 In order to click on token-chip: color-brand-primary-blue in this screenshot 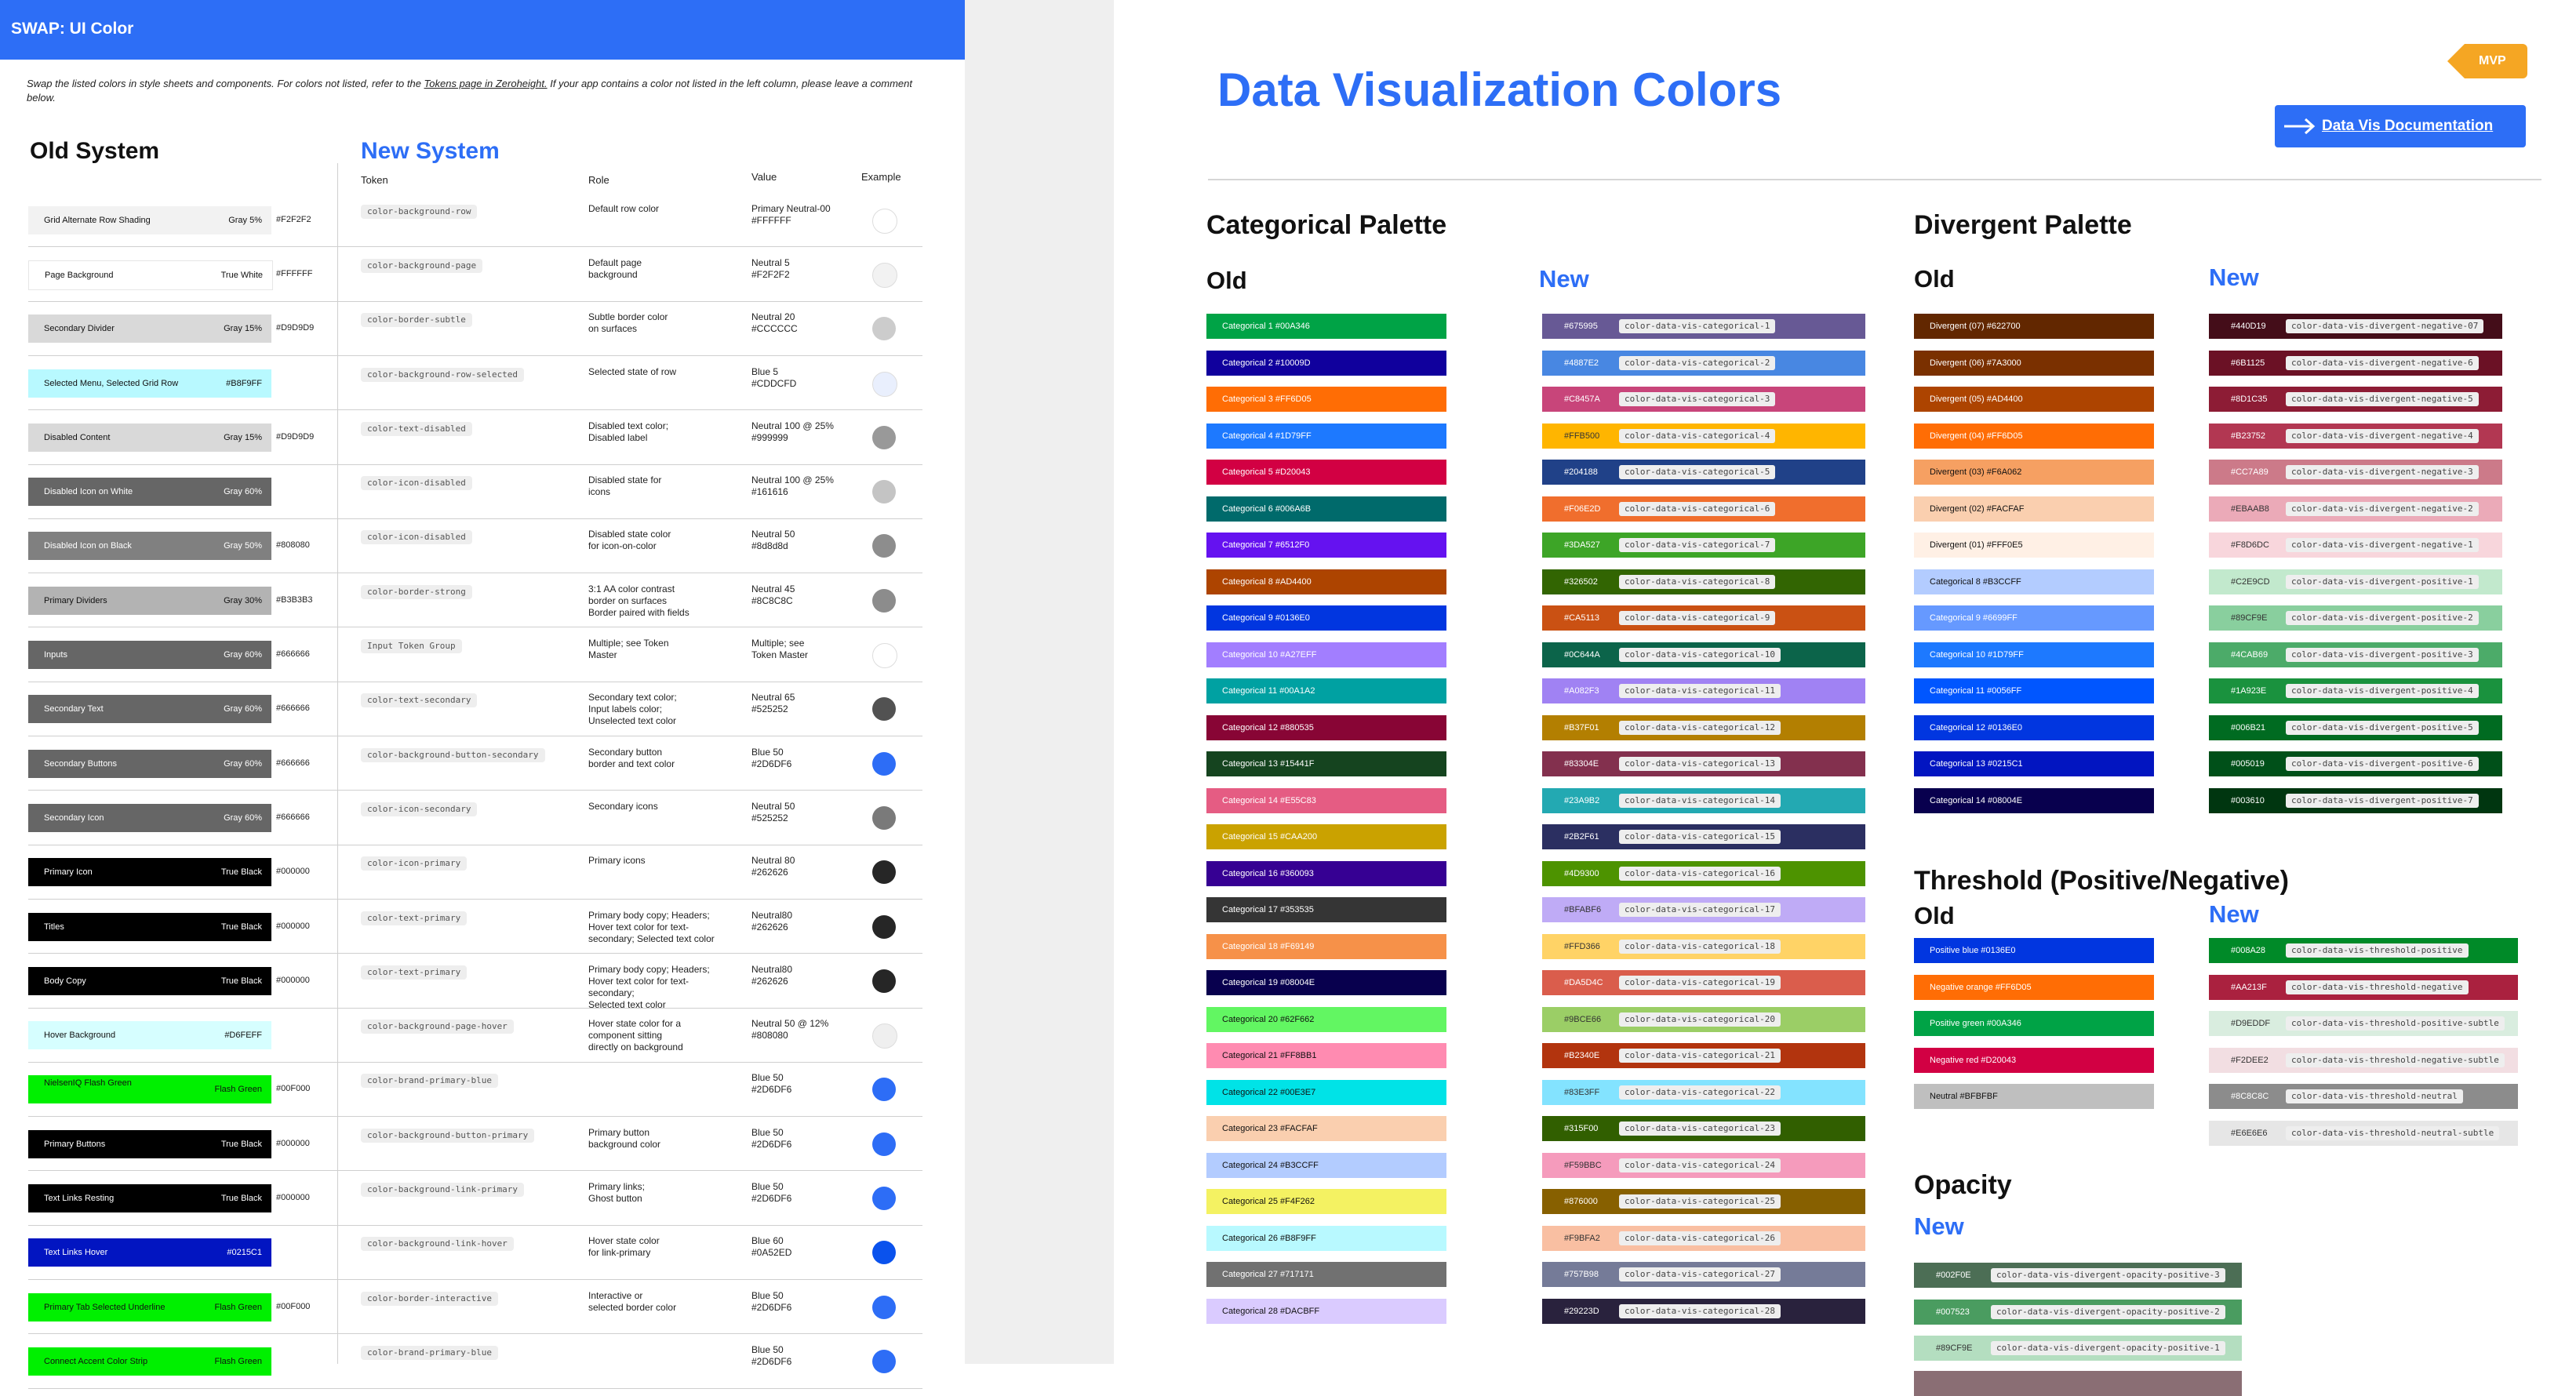, I will do `click(429, 1081)`.